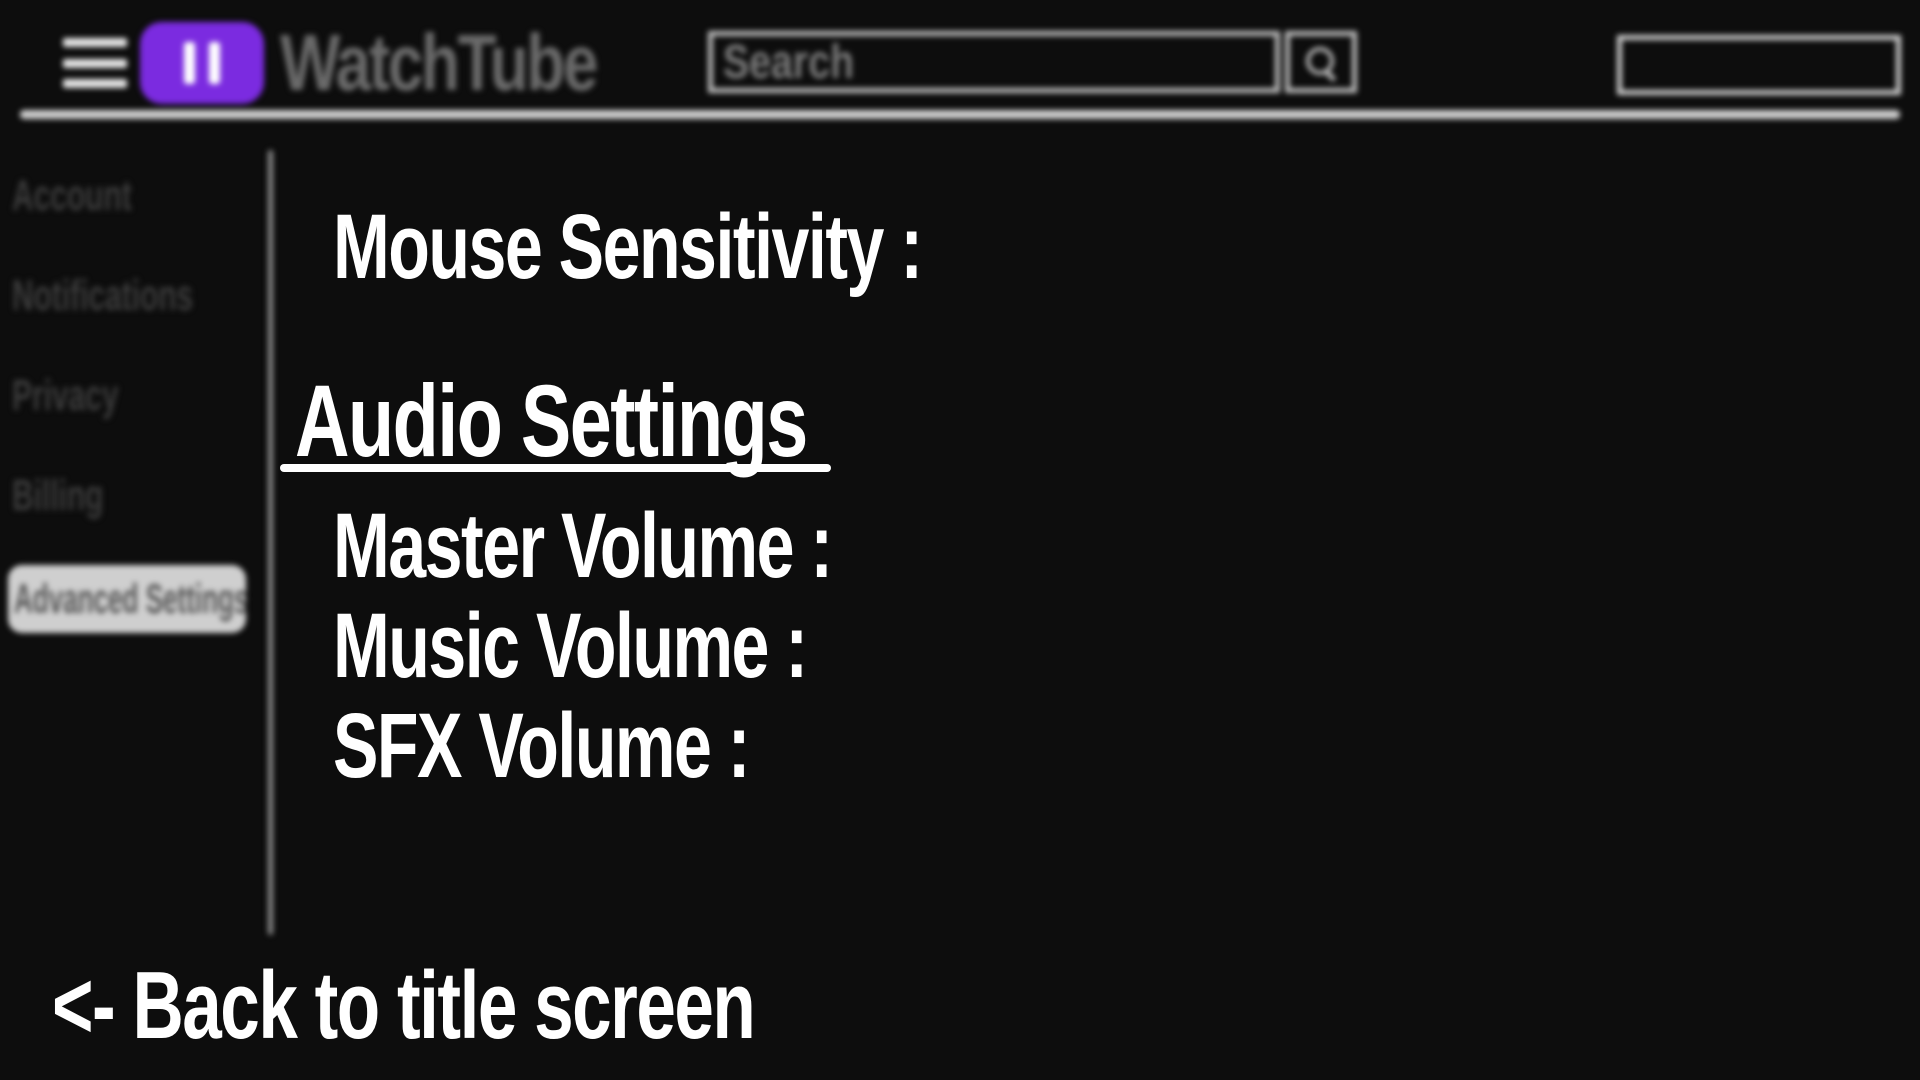  What do you see at coordinates (72, 195) in the screenshot?
I see `sidebar-item-account: Account` at bounding box center [72, 195].